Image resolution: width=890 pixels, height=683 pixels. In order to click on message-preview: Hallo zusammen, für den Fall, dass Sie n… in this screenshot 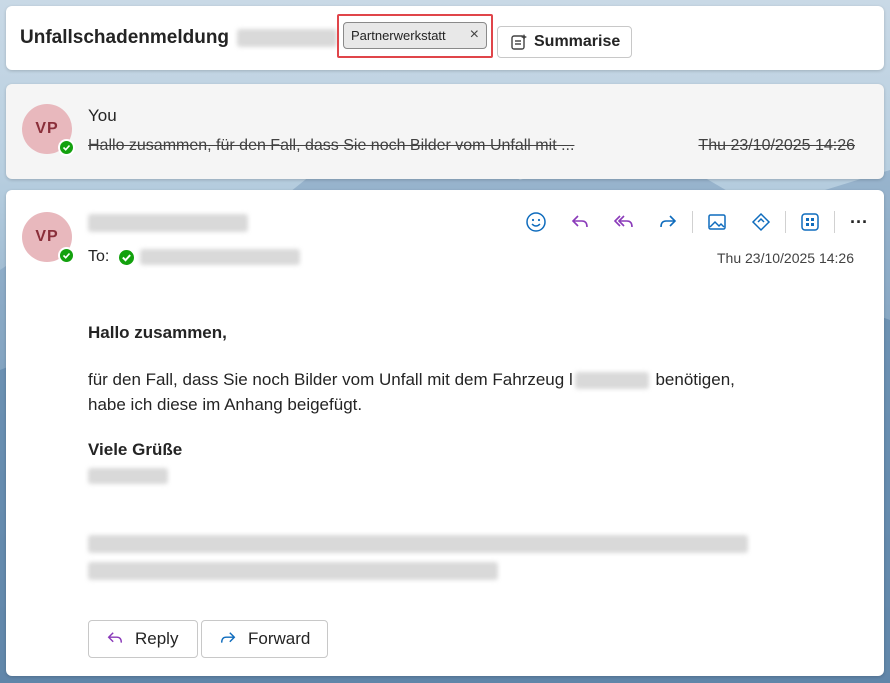, I will do `click(331, 145)`.